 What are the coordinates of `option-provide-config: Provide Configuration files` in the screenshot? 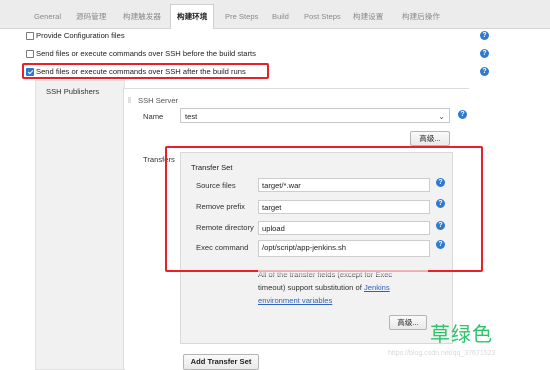 It's located at (75, 36).